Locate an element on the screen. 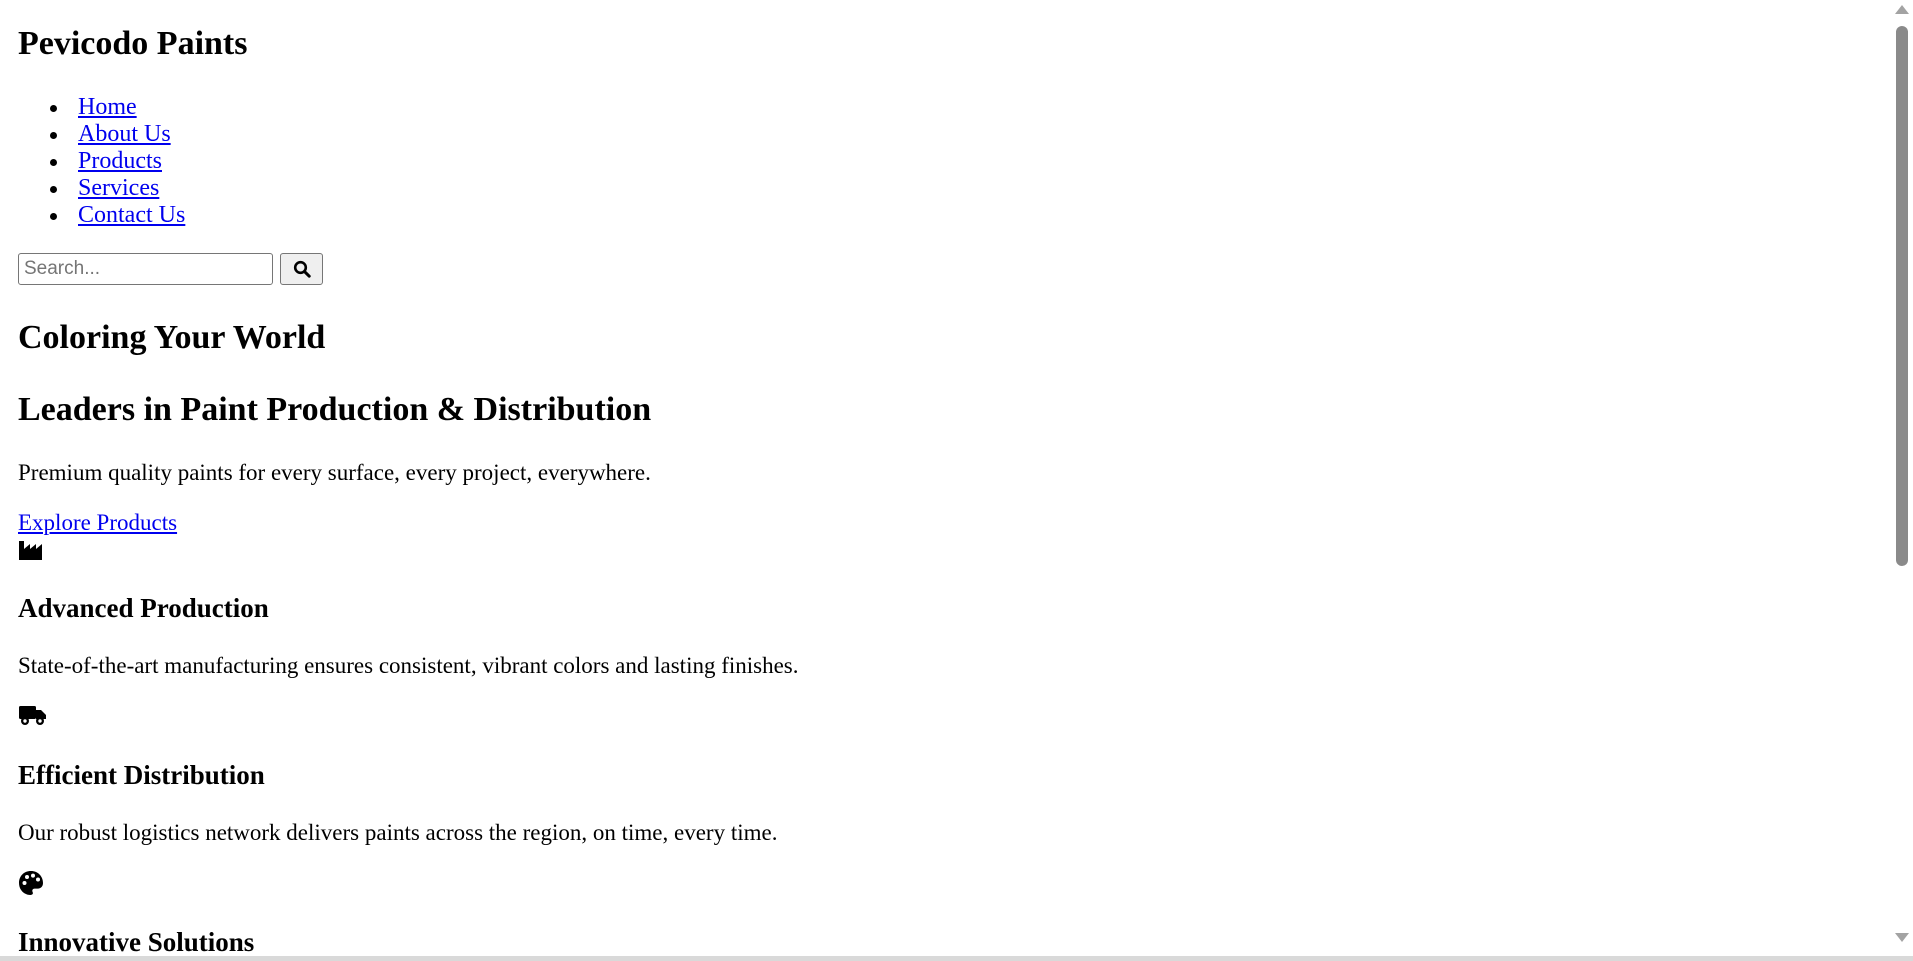 Image resolution: width=1913 pixels, height=961 pixels. nav-item-services: Services is located at coordinates (117, 188).